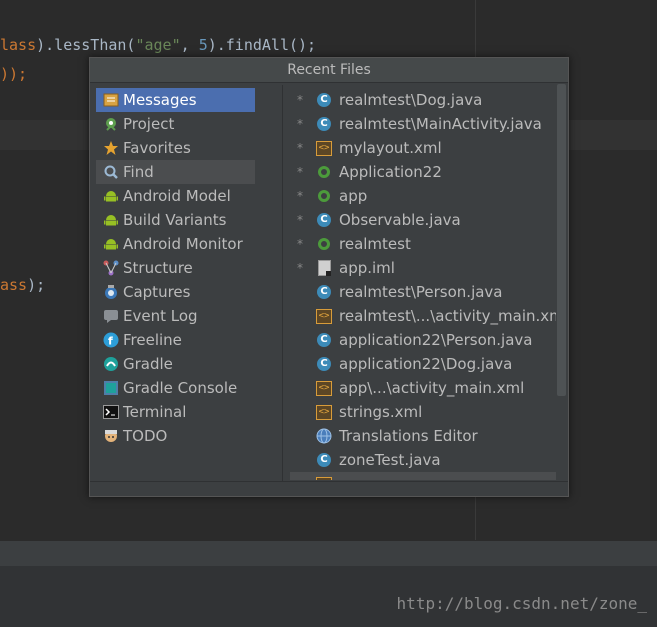  I want to click on tool-window-label: Gradle, so click(148, 364).